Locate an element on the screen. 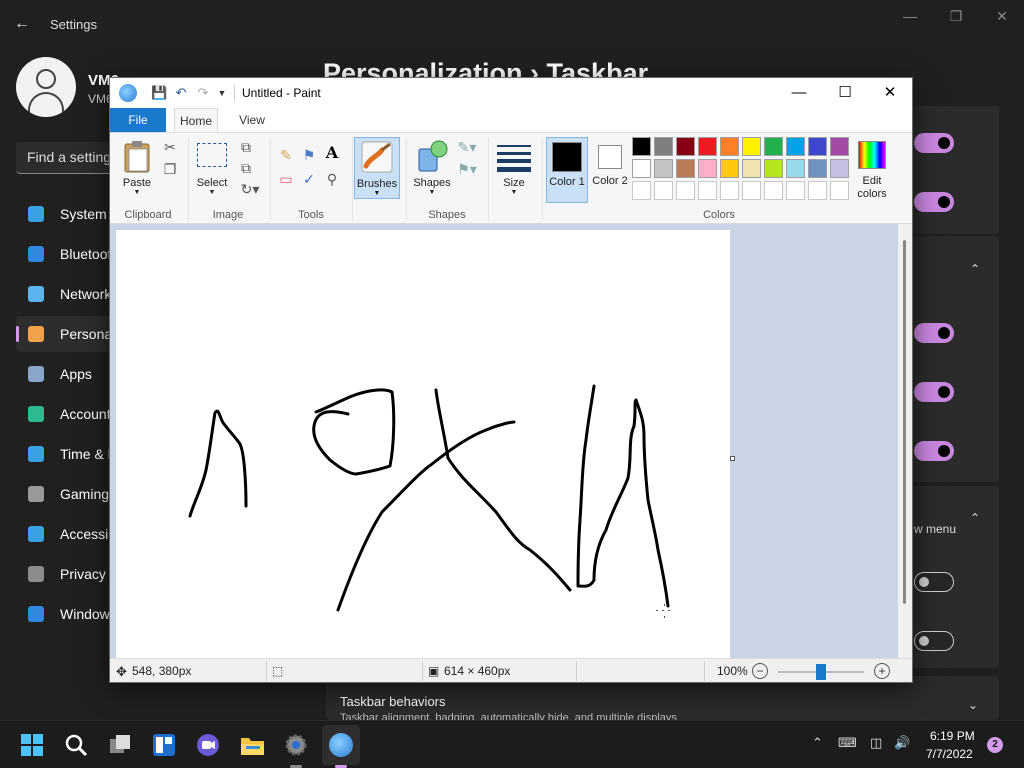 This screenshot has width=1024, height=768. paste-button: Paste ▼ is located at coordinates (137, 170).